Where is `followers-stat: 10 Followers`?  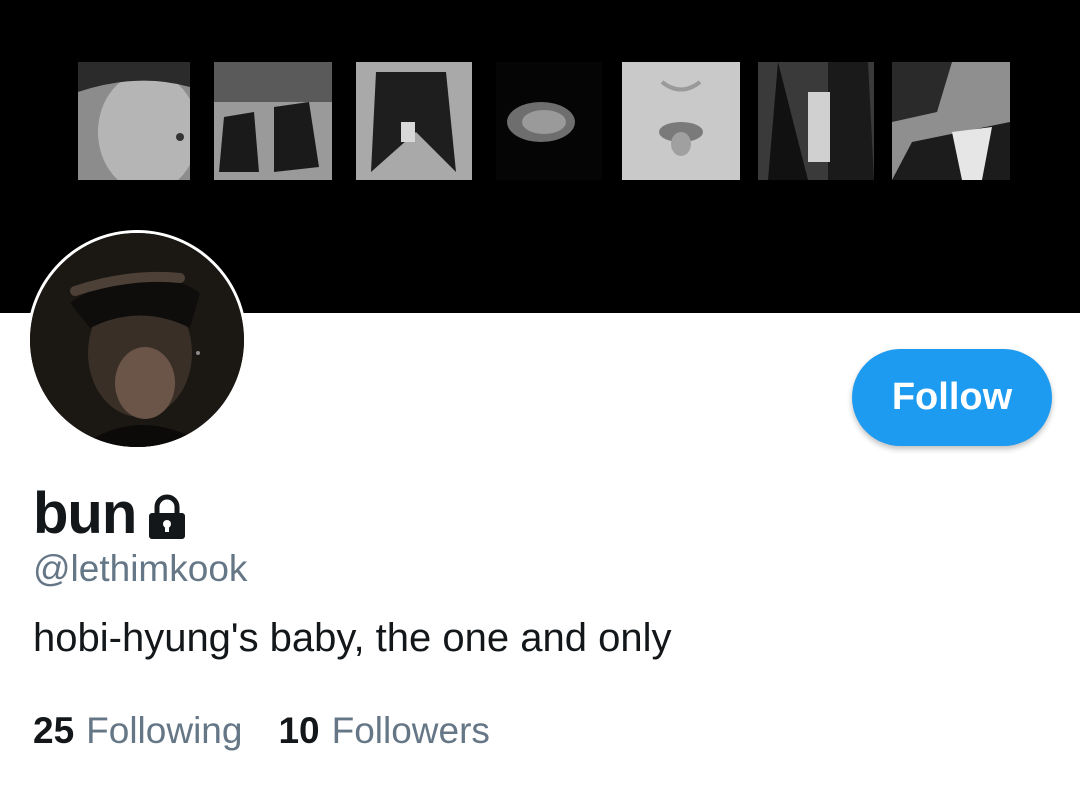 followers-stat: 10 Followers is located at coordinates (383, 731).